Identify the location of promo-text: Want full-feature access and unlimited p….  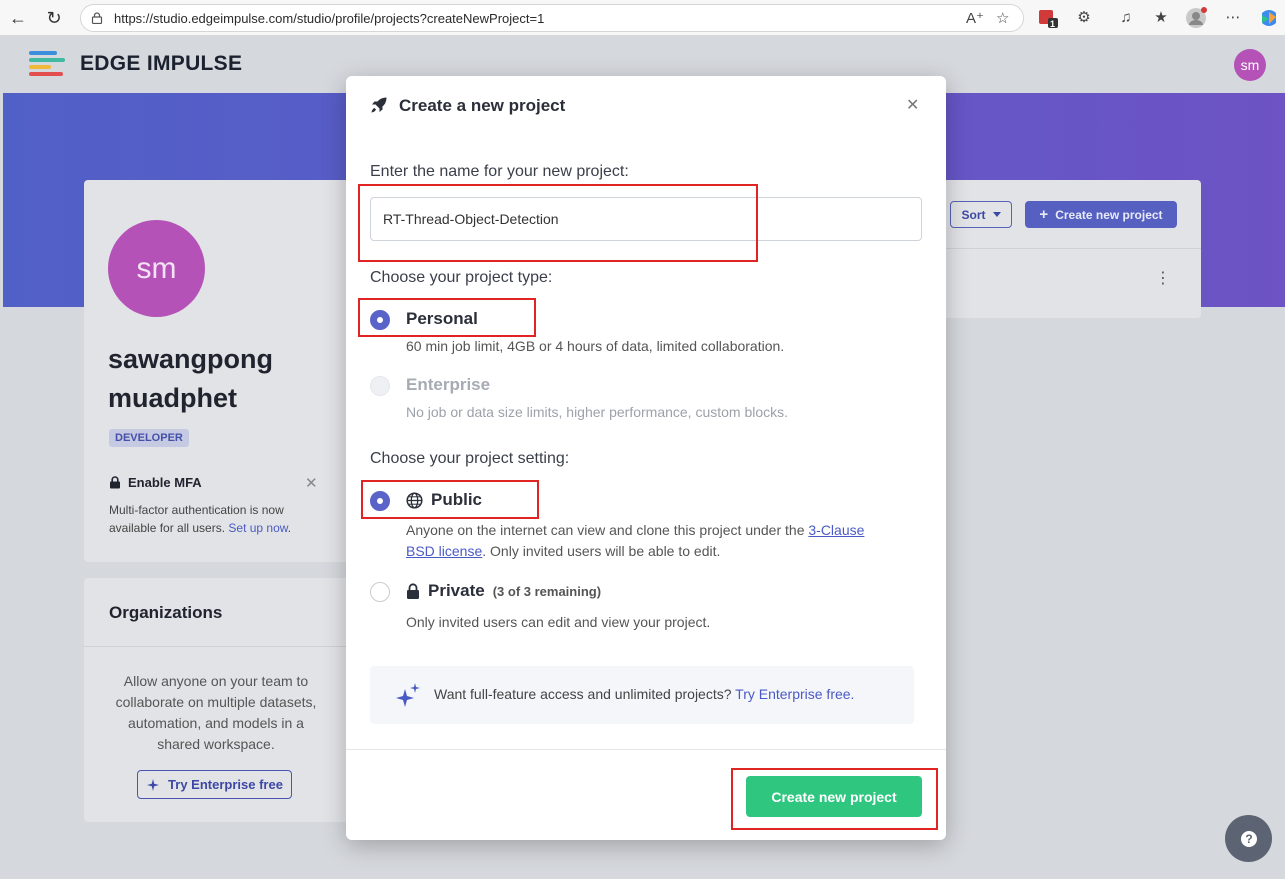
(644, 694).